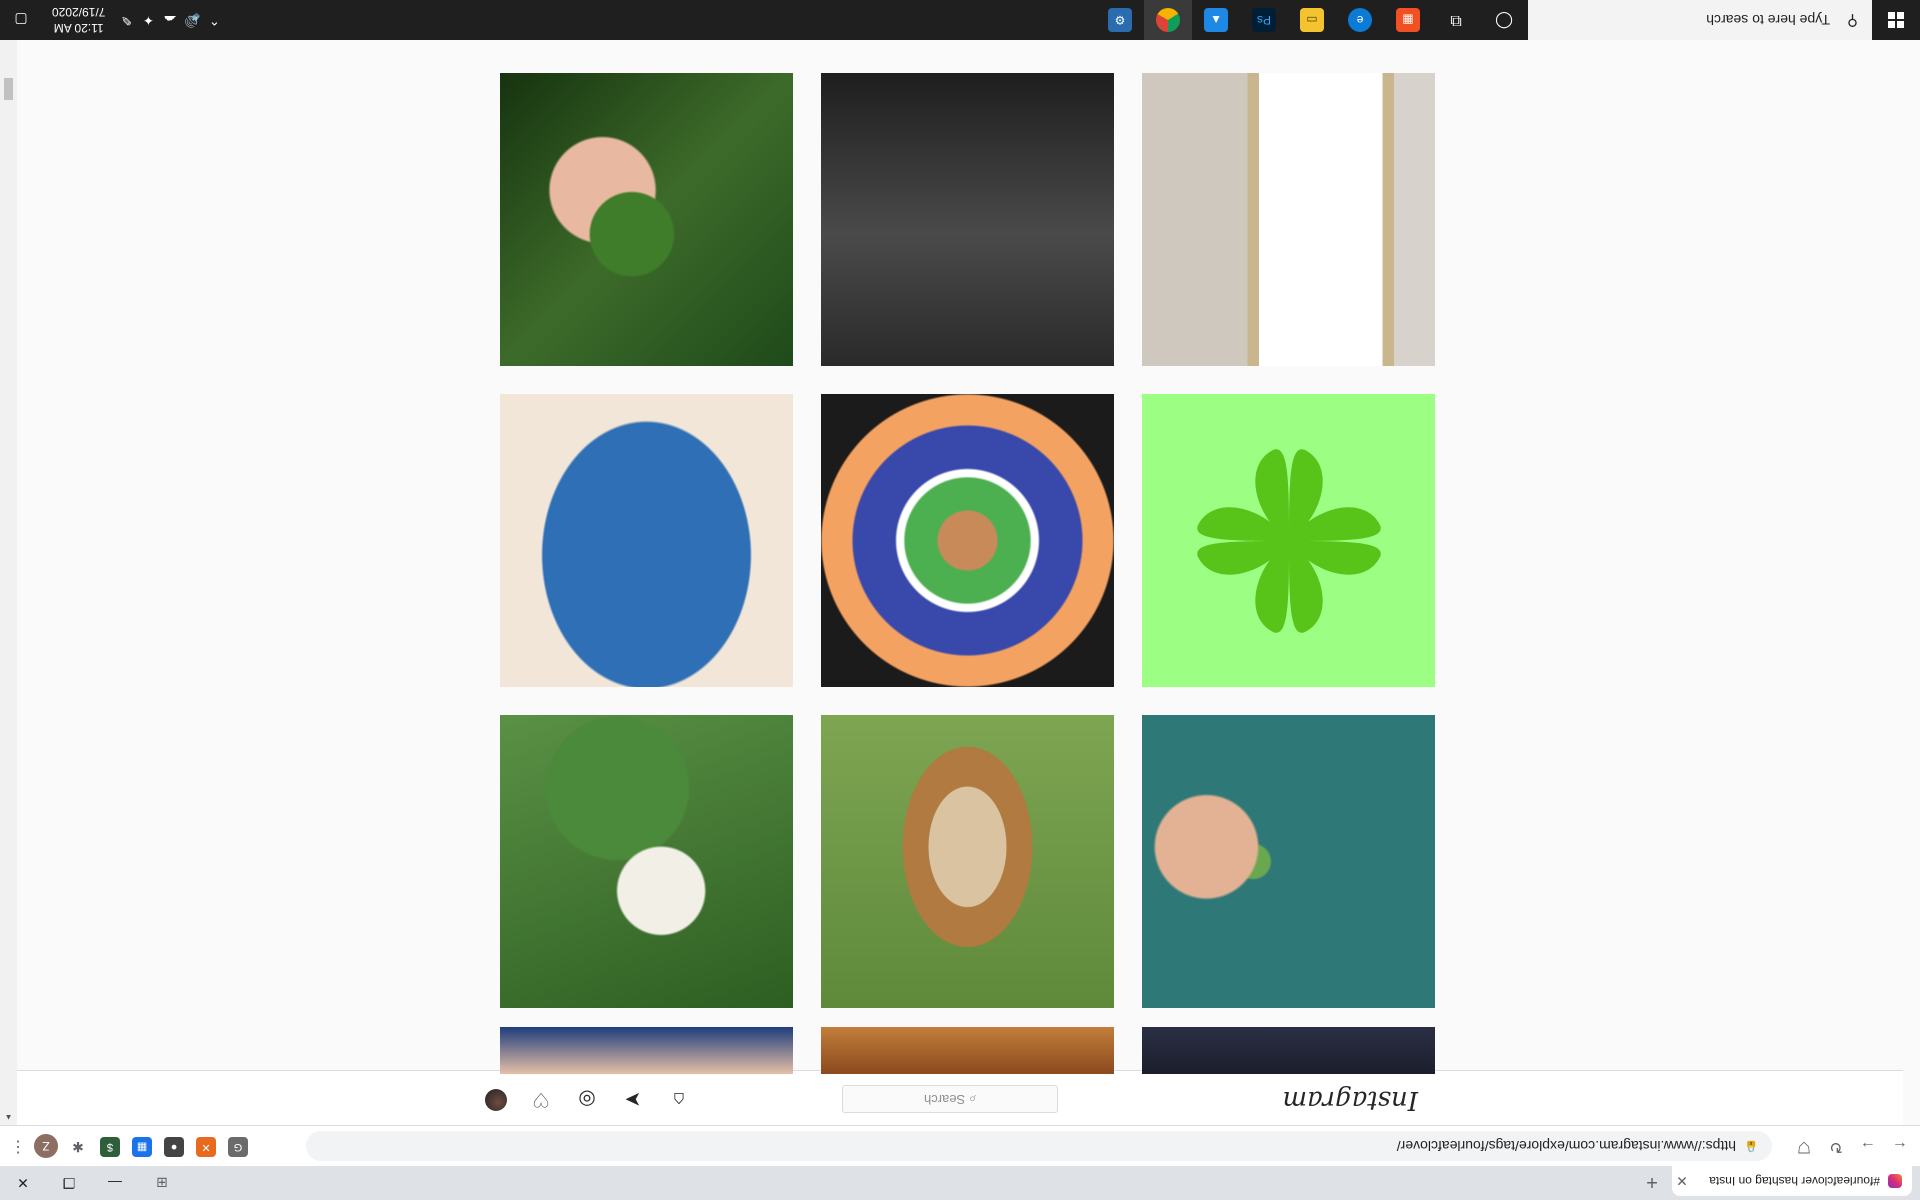 The image size is (1920, 1200). I want to click on settings-gear-icon: ⚙, so click(1120, 20).